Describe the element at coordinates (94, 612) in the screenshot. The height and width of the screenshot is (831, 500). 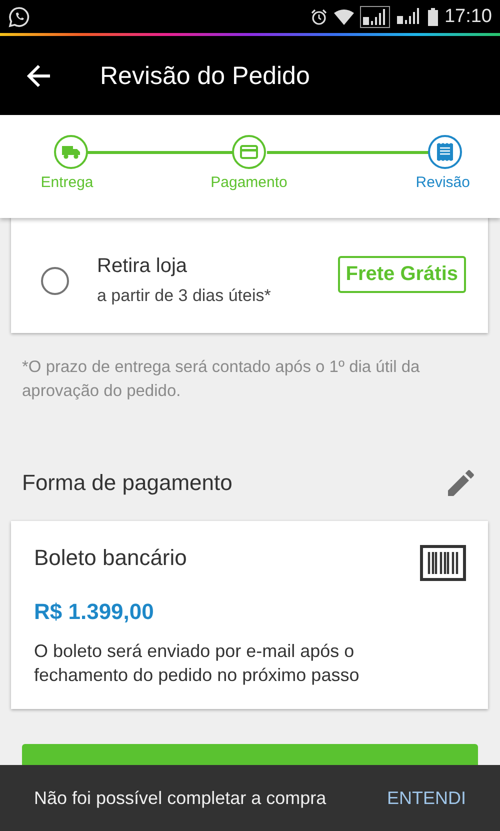
I see `payment-amount: R$ 1.399,00` at that location.